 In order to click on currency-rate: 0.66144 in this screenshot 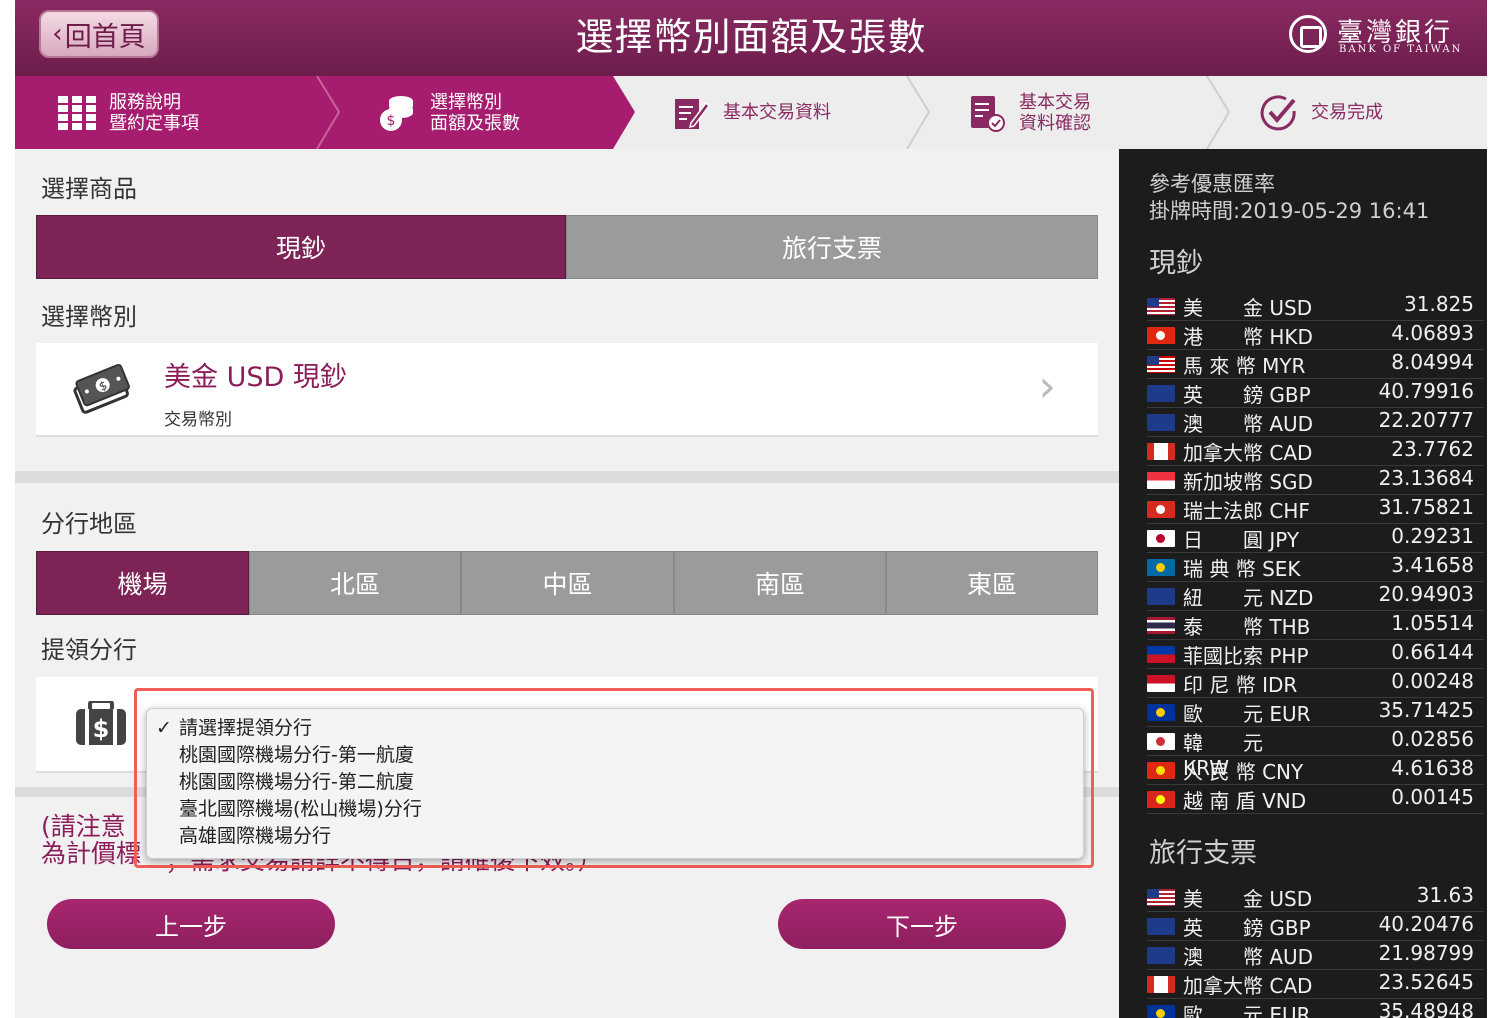, I will do `click(1432, 652)`.